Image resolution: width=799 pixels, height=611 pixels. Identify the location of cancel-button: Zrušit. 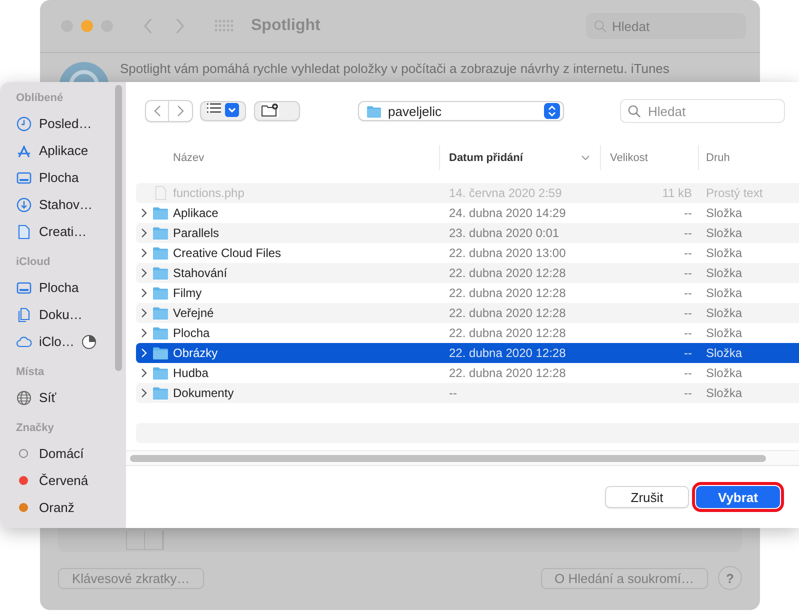
(647, 497).